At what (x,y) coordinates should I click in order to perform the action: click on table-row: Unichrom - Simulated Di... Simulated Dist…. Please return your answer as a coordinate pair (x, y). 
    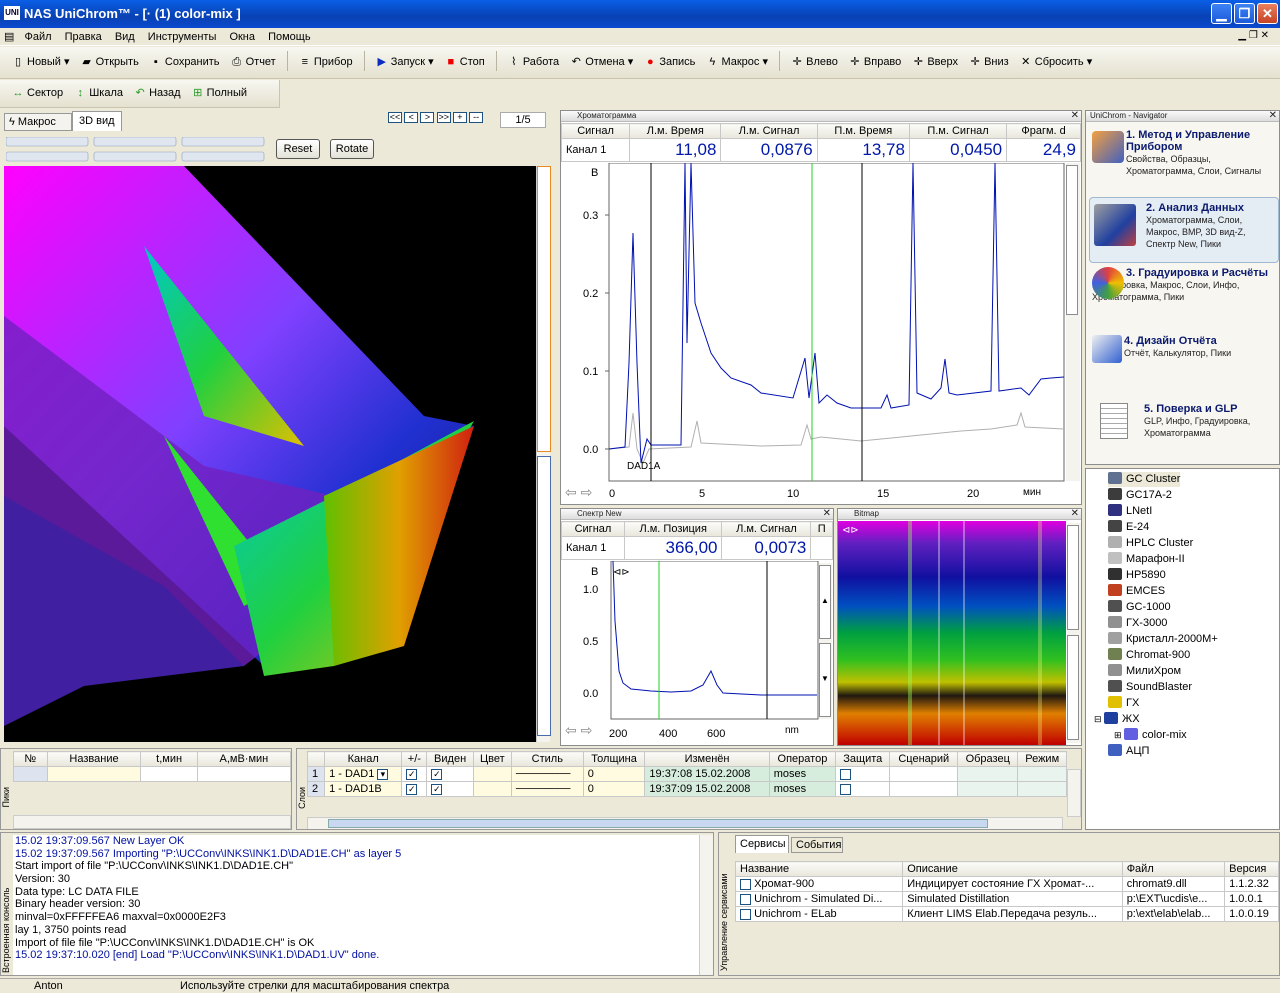
    Looking at the image, I should click on (1006, 899).